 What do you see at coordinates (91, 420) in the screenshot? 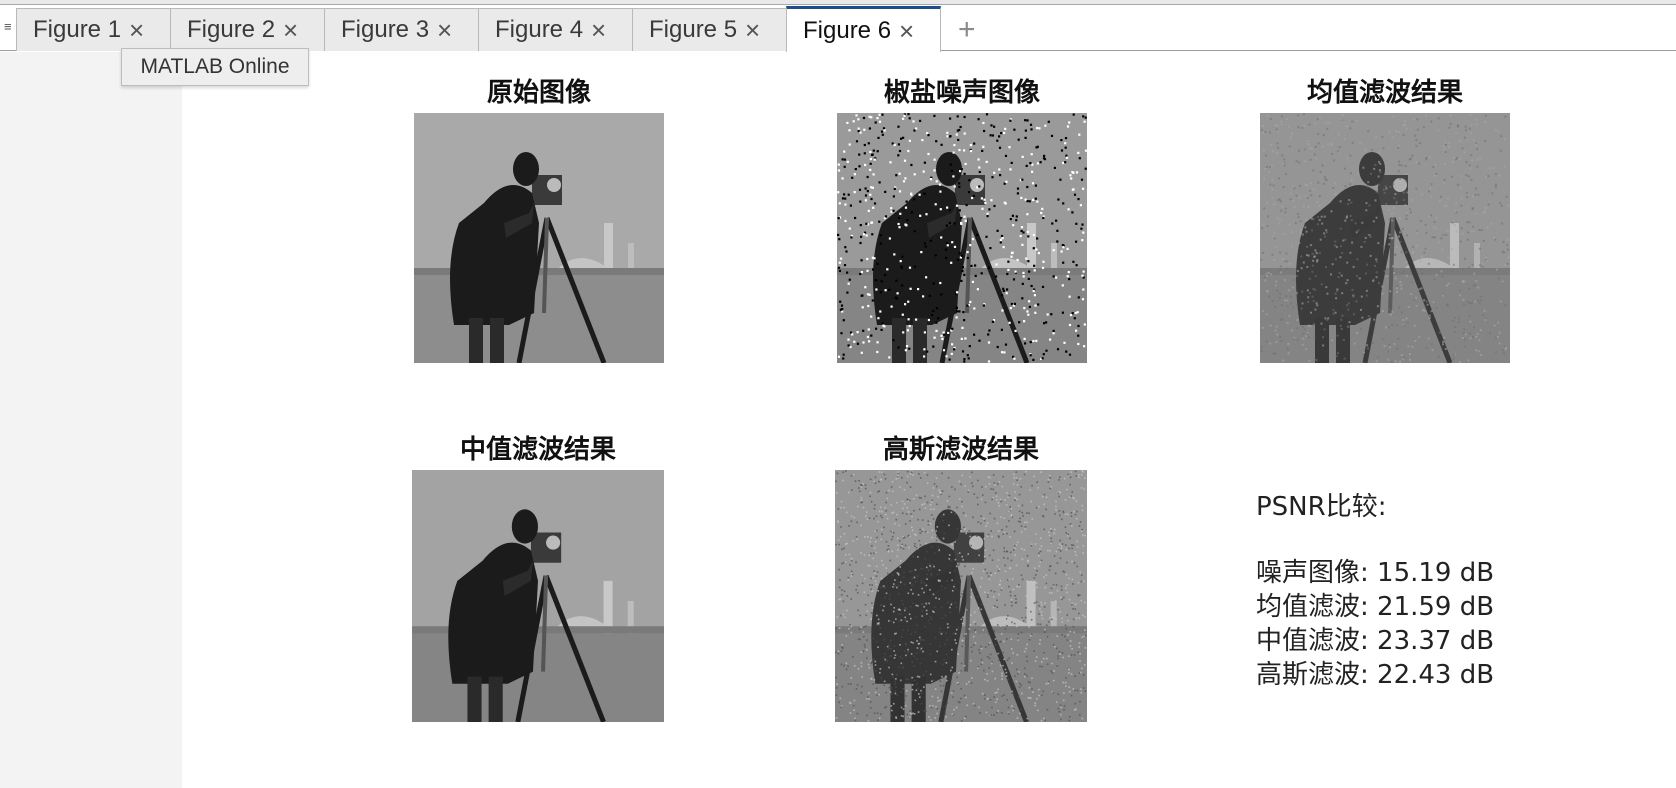
I see `left-panel` at bounding box center [91, 420].